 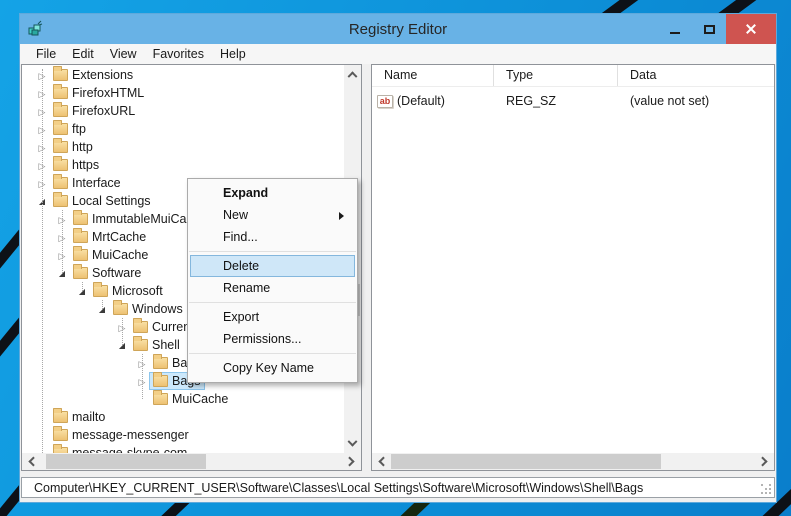 What do you see at coordinates (184, 75) in the screenshot?
I see `tree-item-extensions: Extensions` at bounding box center [184, 75].